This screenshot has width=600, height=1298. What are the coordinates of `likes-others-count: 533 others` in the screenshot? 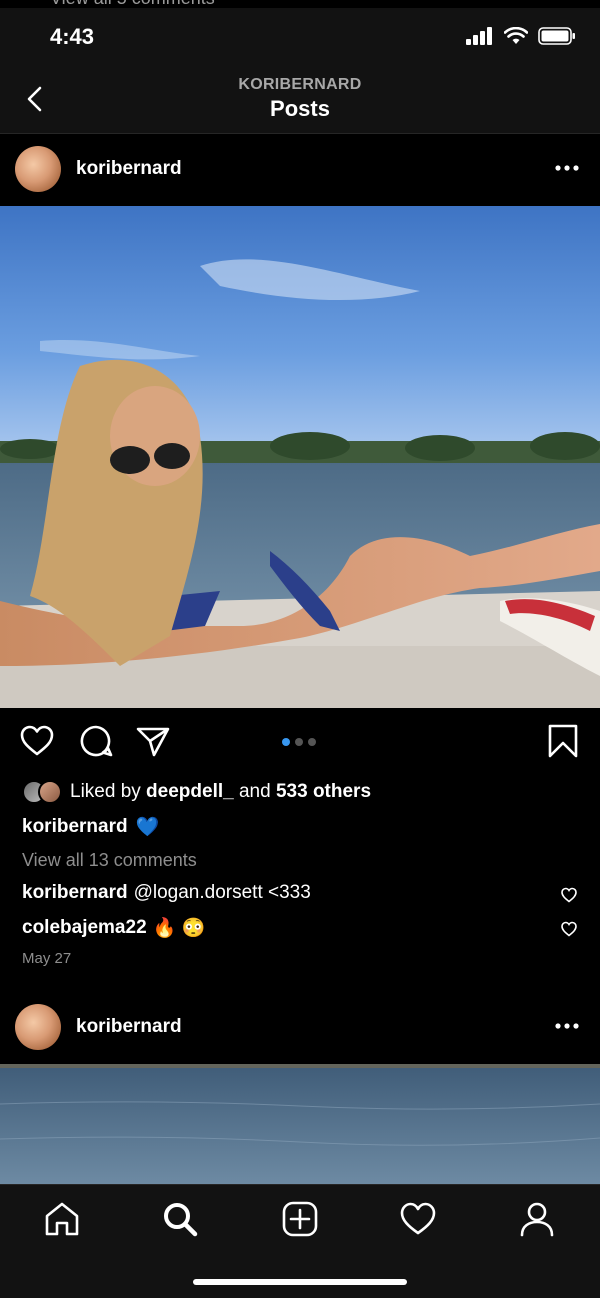 It's located at (323, 791).